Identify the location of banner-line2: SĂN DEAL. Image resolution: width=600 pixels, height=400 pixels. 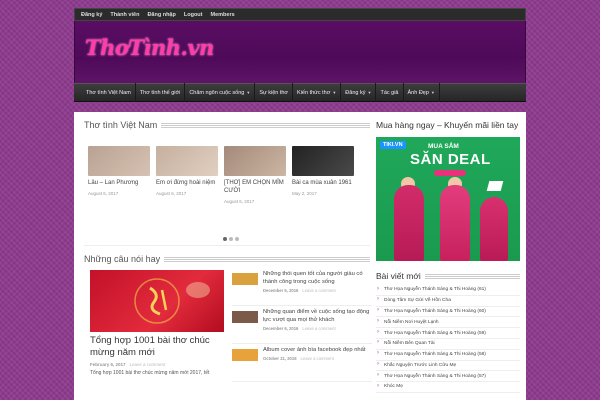
(450, 160).